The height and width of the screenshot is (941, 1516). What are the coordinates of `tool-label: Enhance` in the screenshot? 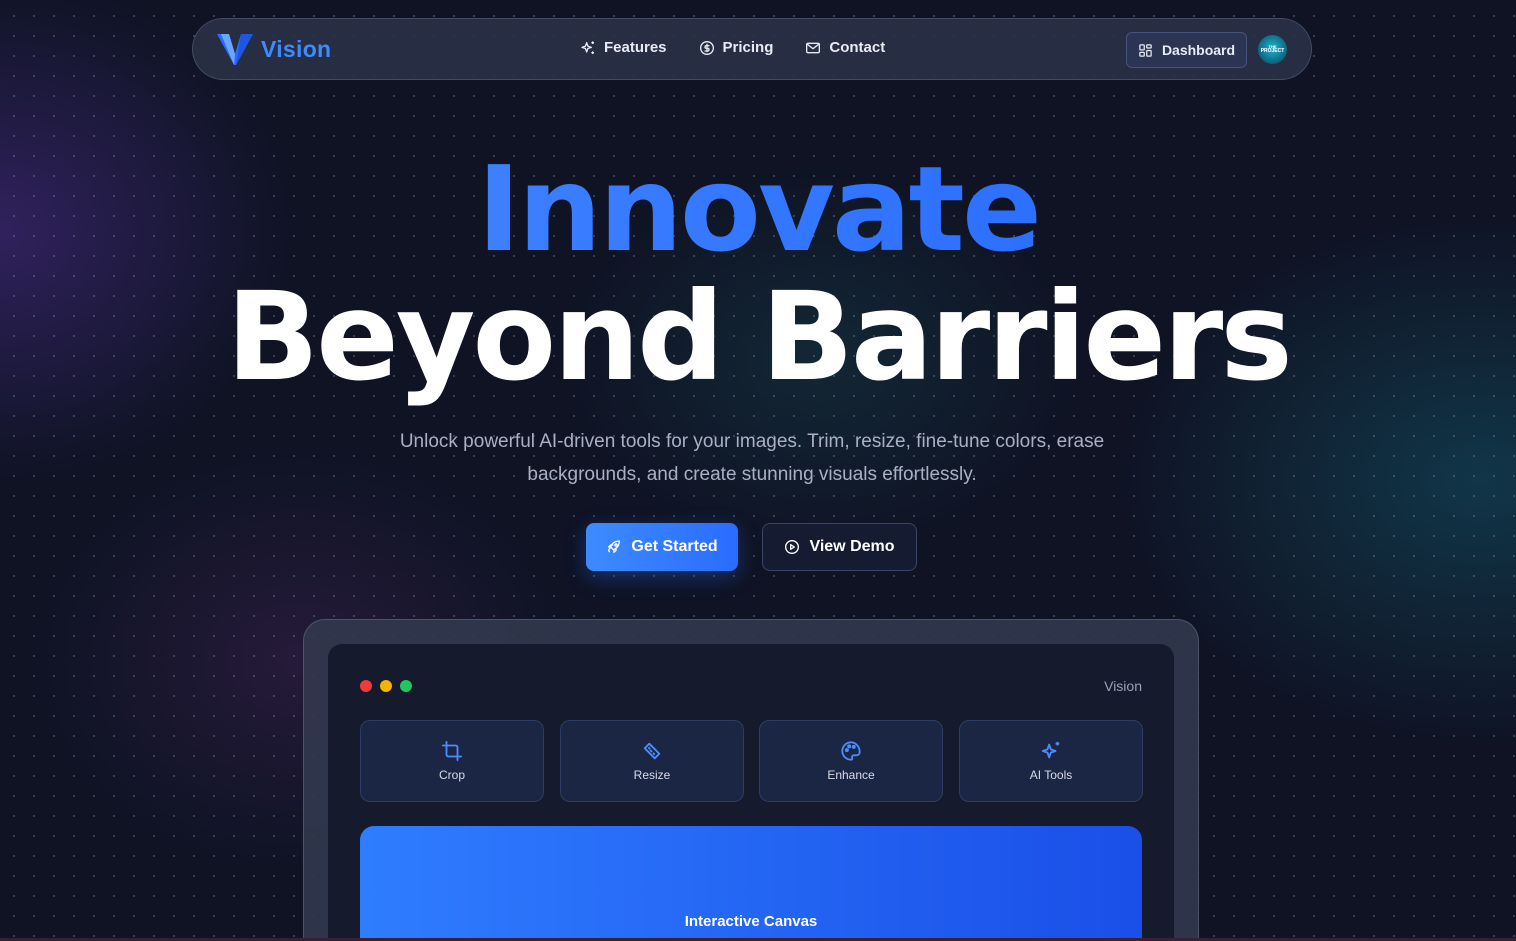 It's located at (851, 775).